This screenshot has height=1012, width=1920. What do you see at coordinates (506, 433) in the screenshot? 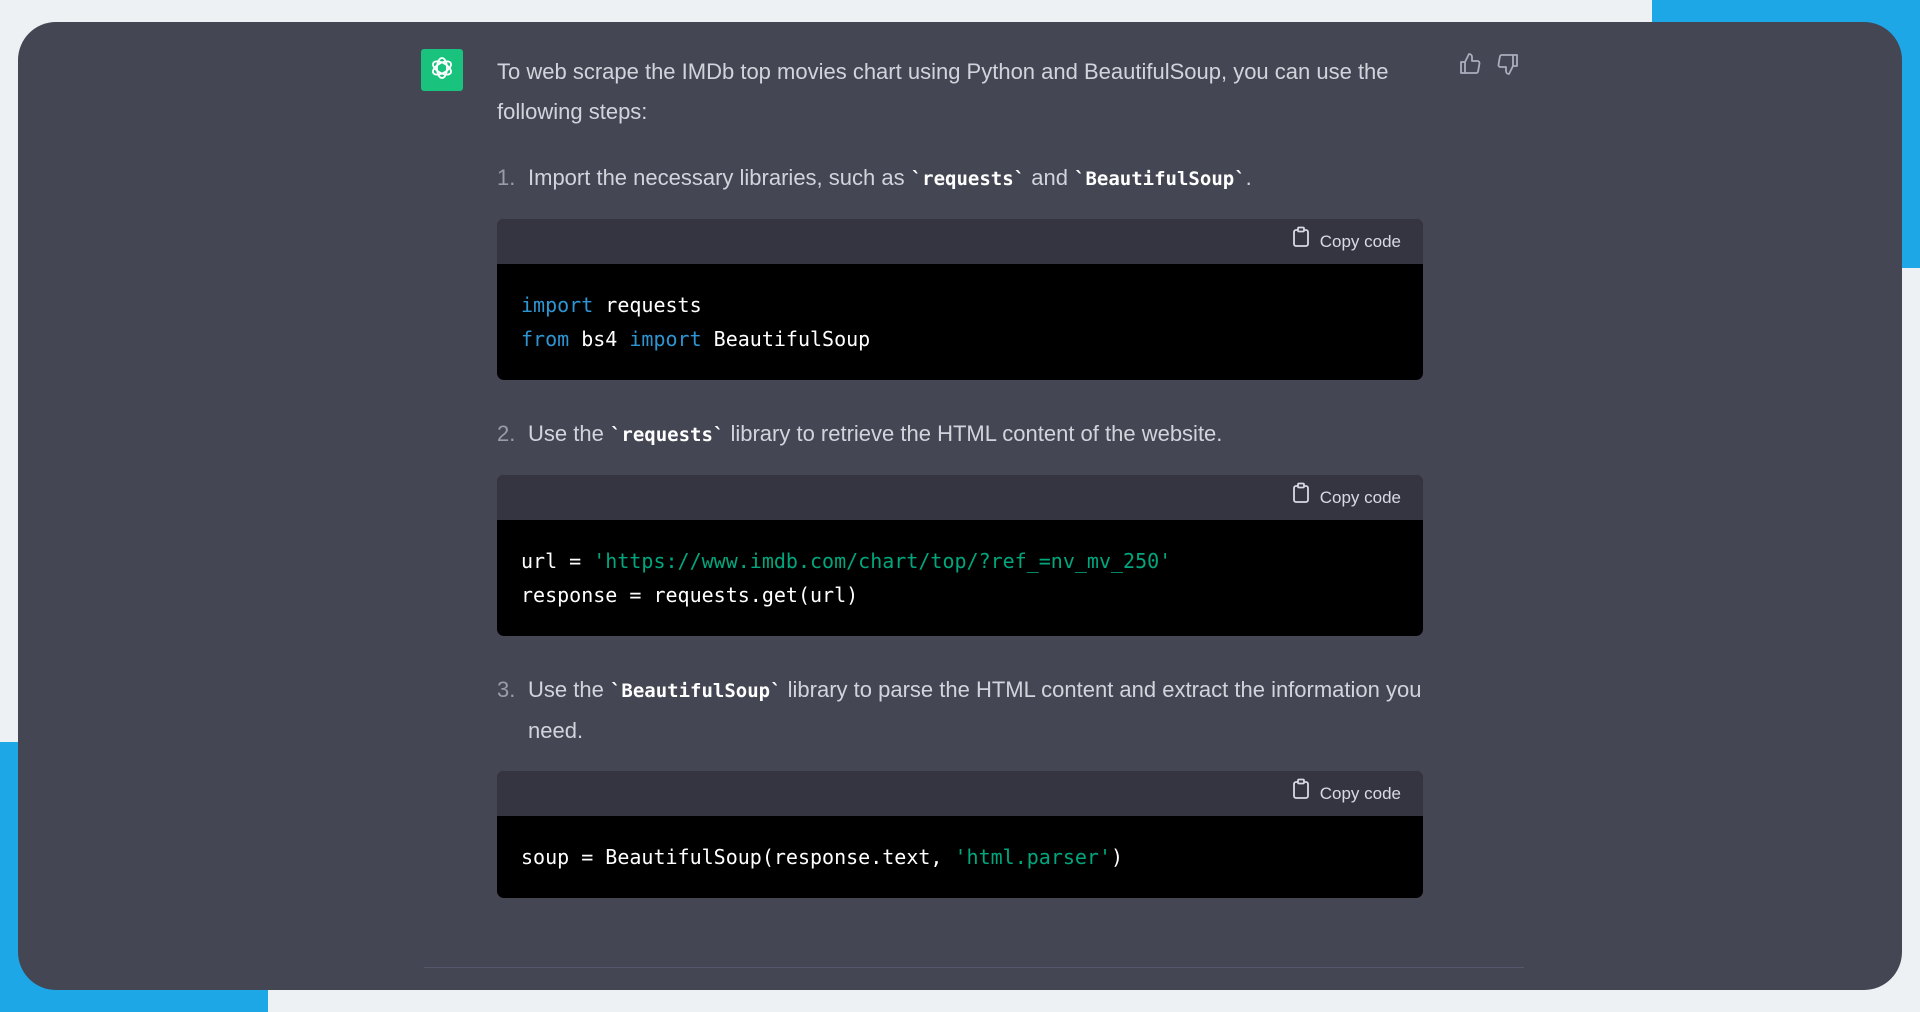
I see `step-number: 2.` at bounding box center [506, 433].